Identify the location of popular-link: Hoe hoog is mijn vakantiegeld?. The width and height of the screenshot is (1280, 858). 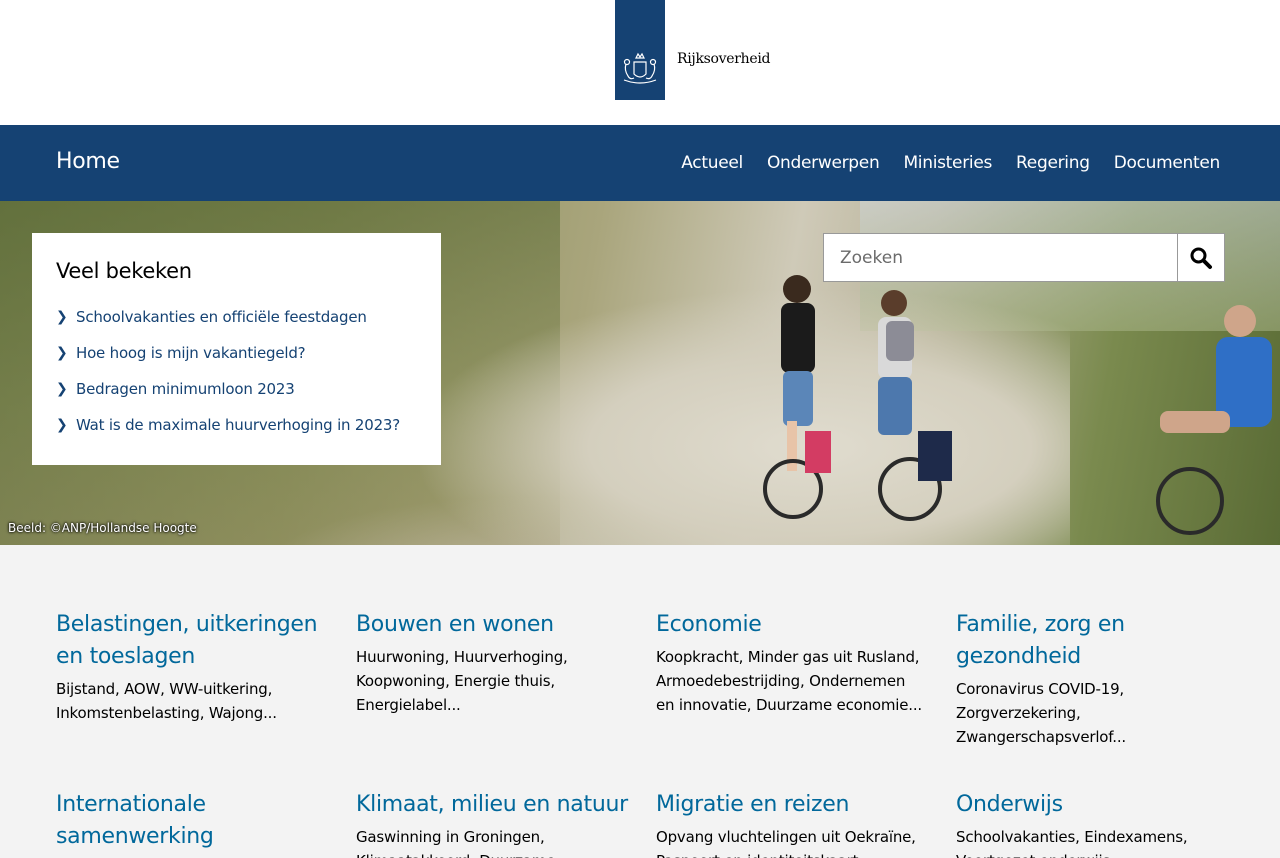
(191, 353).